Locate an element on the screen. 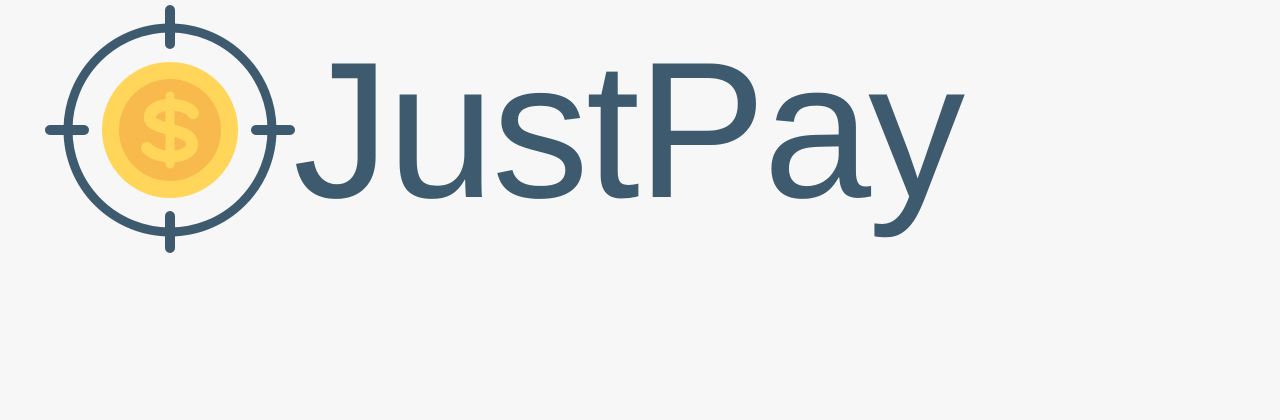 This screenshot has height=420, width=1280. target-coin-icon is located at coordinates (170, 130).